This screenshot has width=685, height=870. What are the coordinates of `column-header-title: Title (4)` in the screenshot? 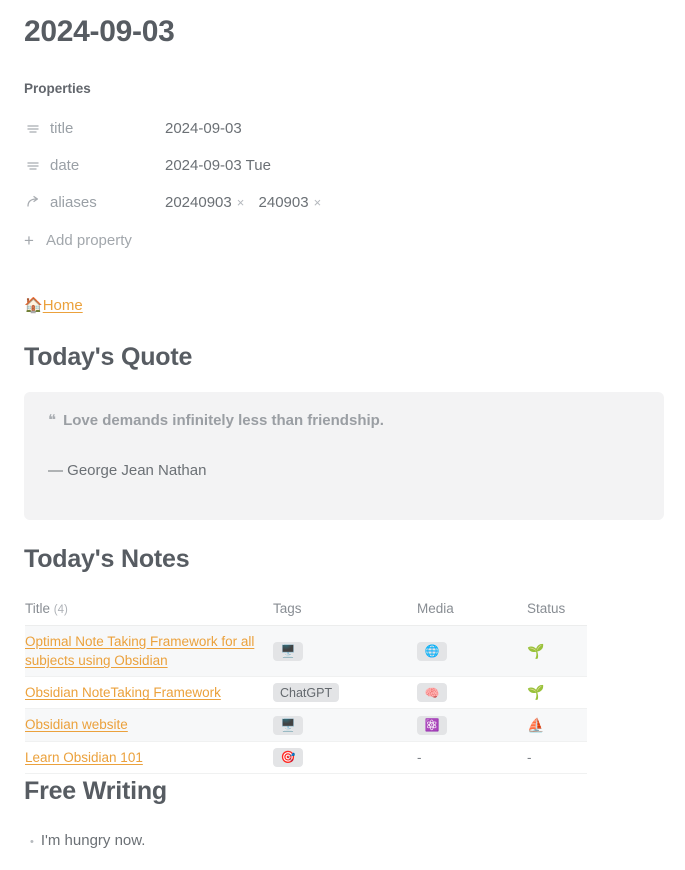 It's located at (149, 613).